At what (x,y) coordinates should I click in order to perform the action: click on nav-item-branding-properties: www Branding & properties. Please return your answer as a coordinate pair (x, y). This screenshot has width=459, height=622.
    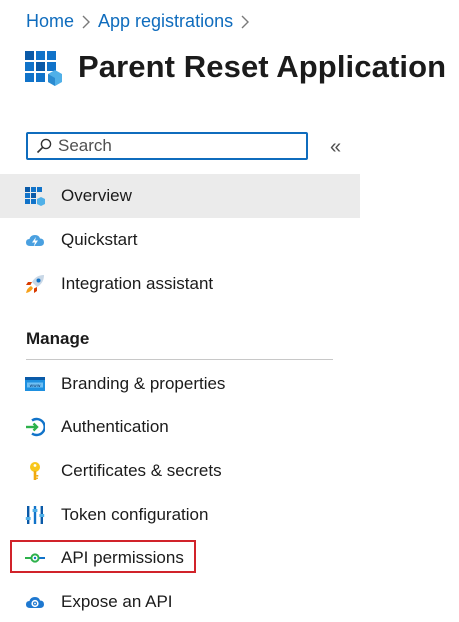
    Looking at the image, I should click on (180, 384).